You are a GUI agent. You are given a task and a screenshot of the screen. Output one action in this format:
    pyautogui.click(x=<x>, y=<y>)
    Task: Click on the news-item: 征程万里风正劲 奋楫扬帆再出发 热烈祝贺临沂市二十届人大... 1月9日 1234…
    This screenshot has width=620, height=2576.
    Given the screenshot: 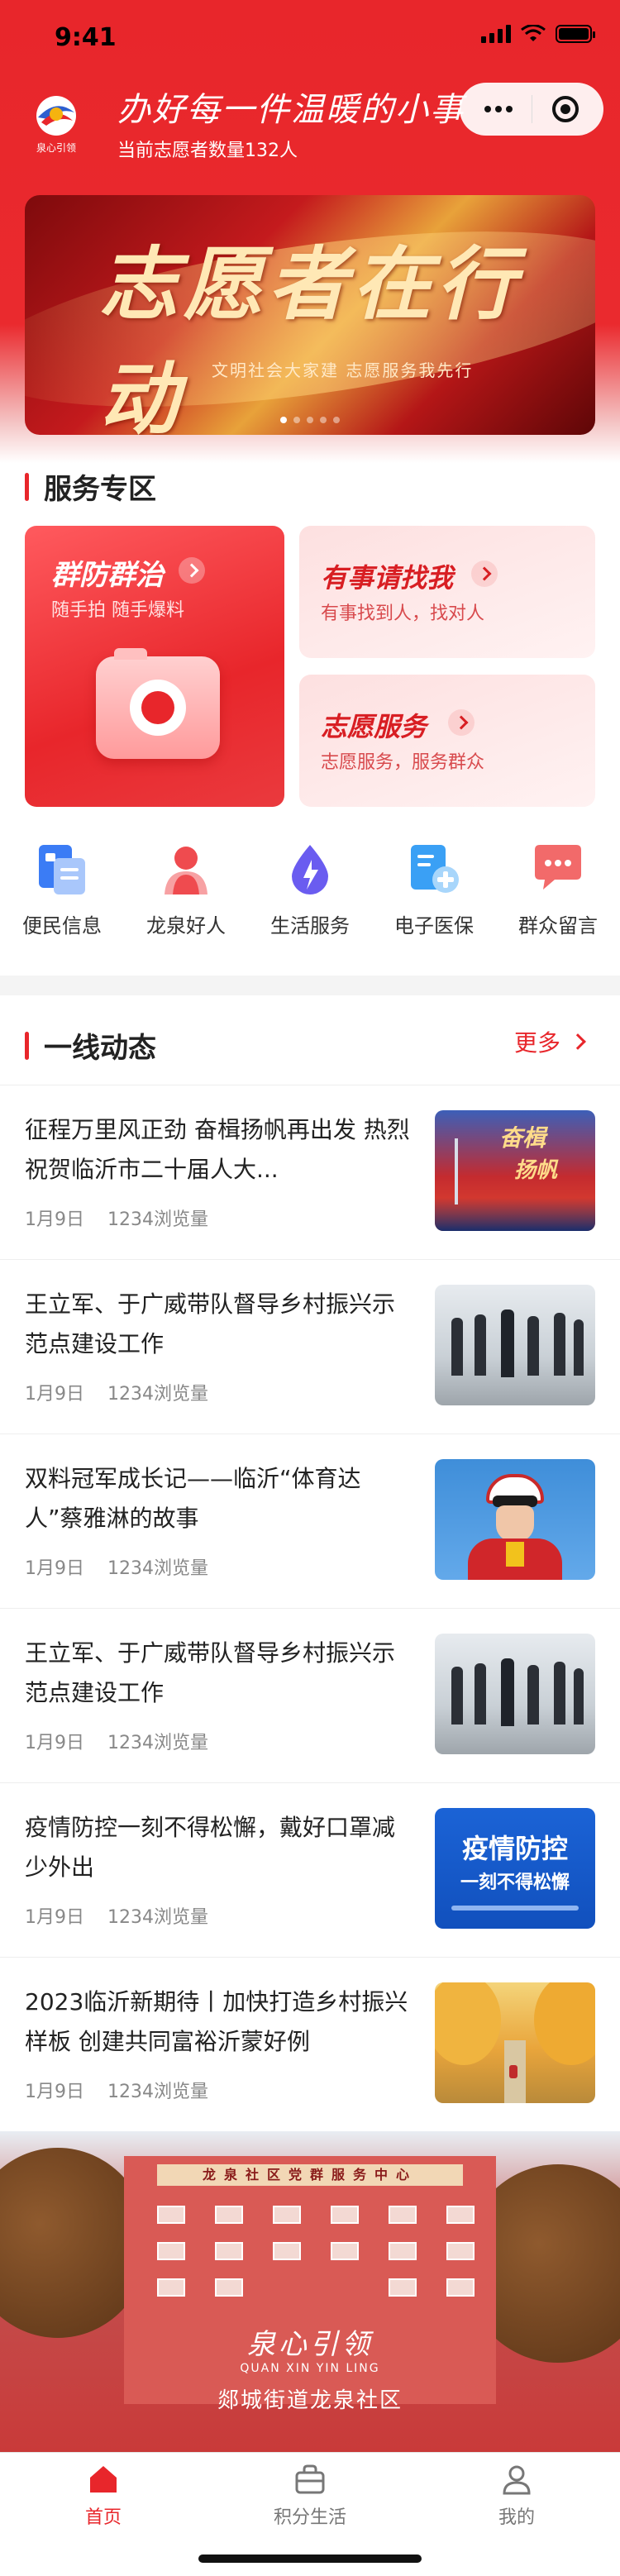 What is the action you would take?
    pyautogui.click(x=310, y=1172)
    